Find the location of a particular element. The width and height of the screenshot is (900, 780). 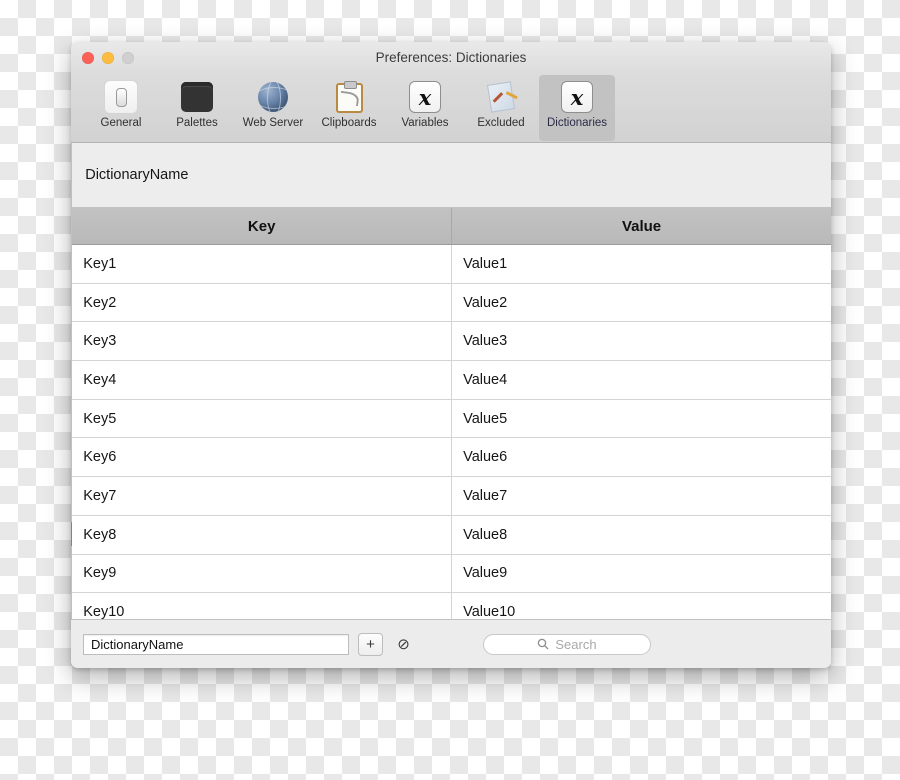

table-row: Key2 Value2 is located at coordinates (451, 303).